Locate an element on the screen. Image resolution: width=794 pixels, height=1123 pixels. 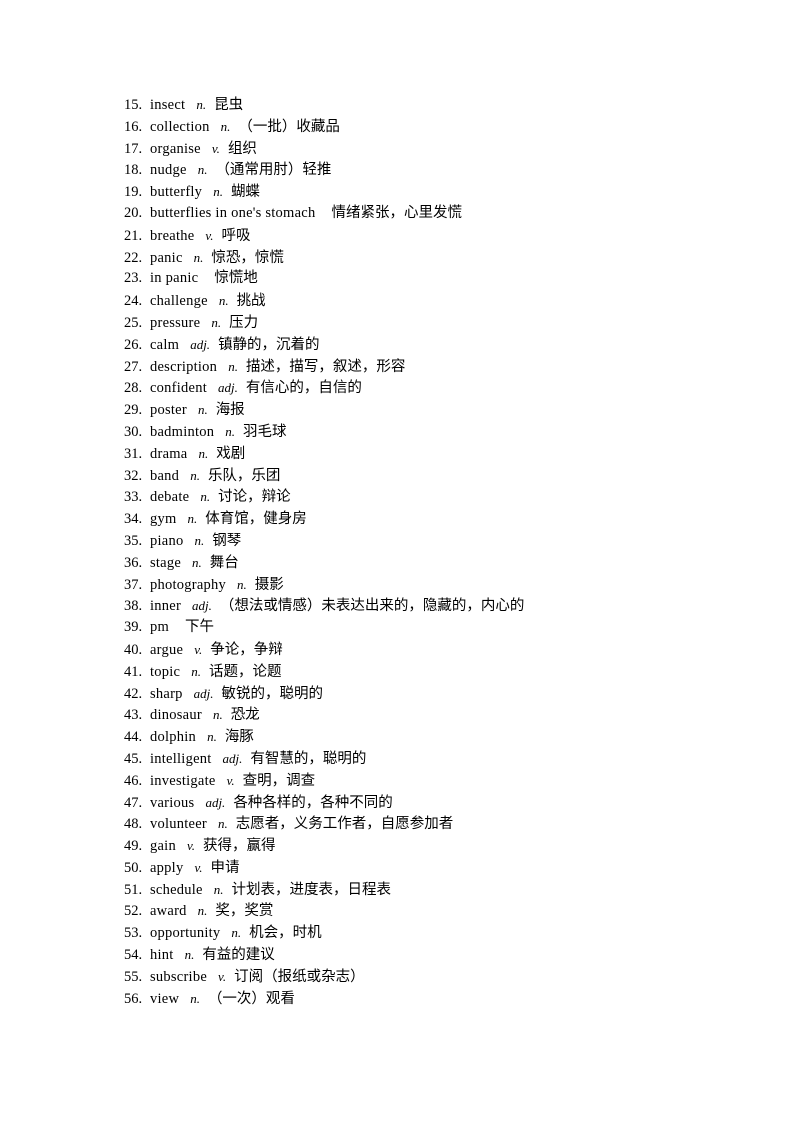
entry-definition: 摄影 is located at coordinates (269, 584).